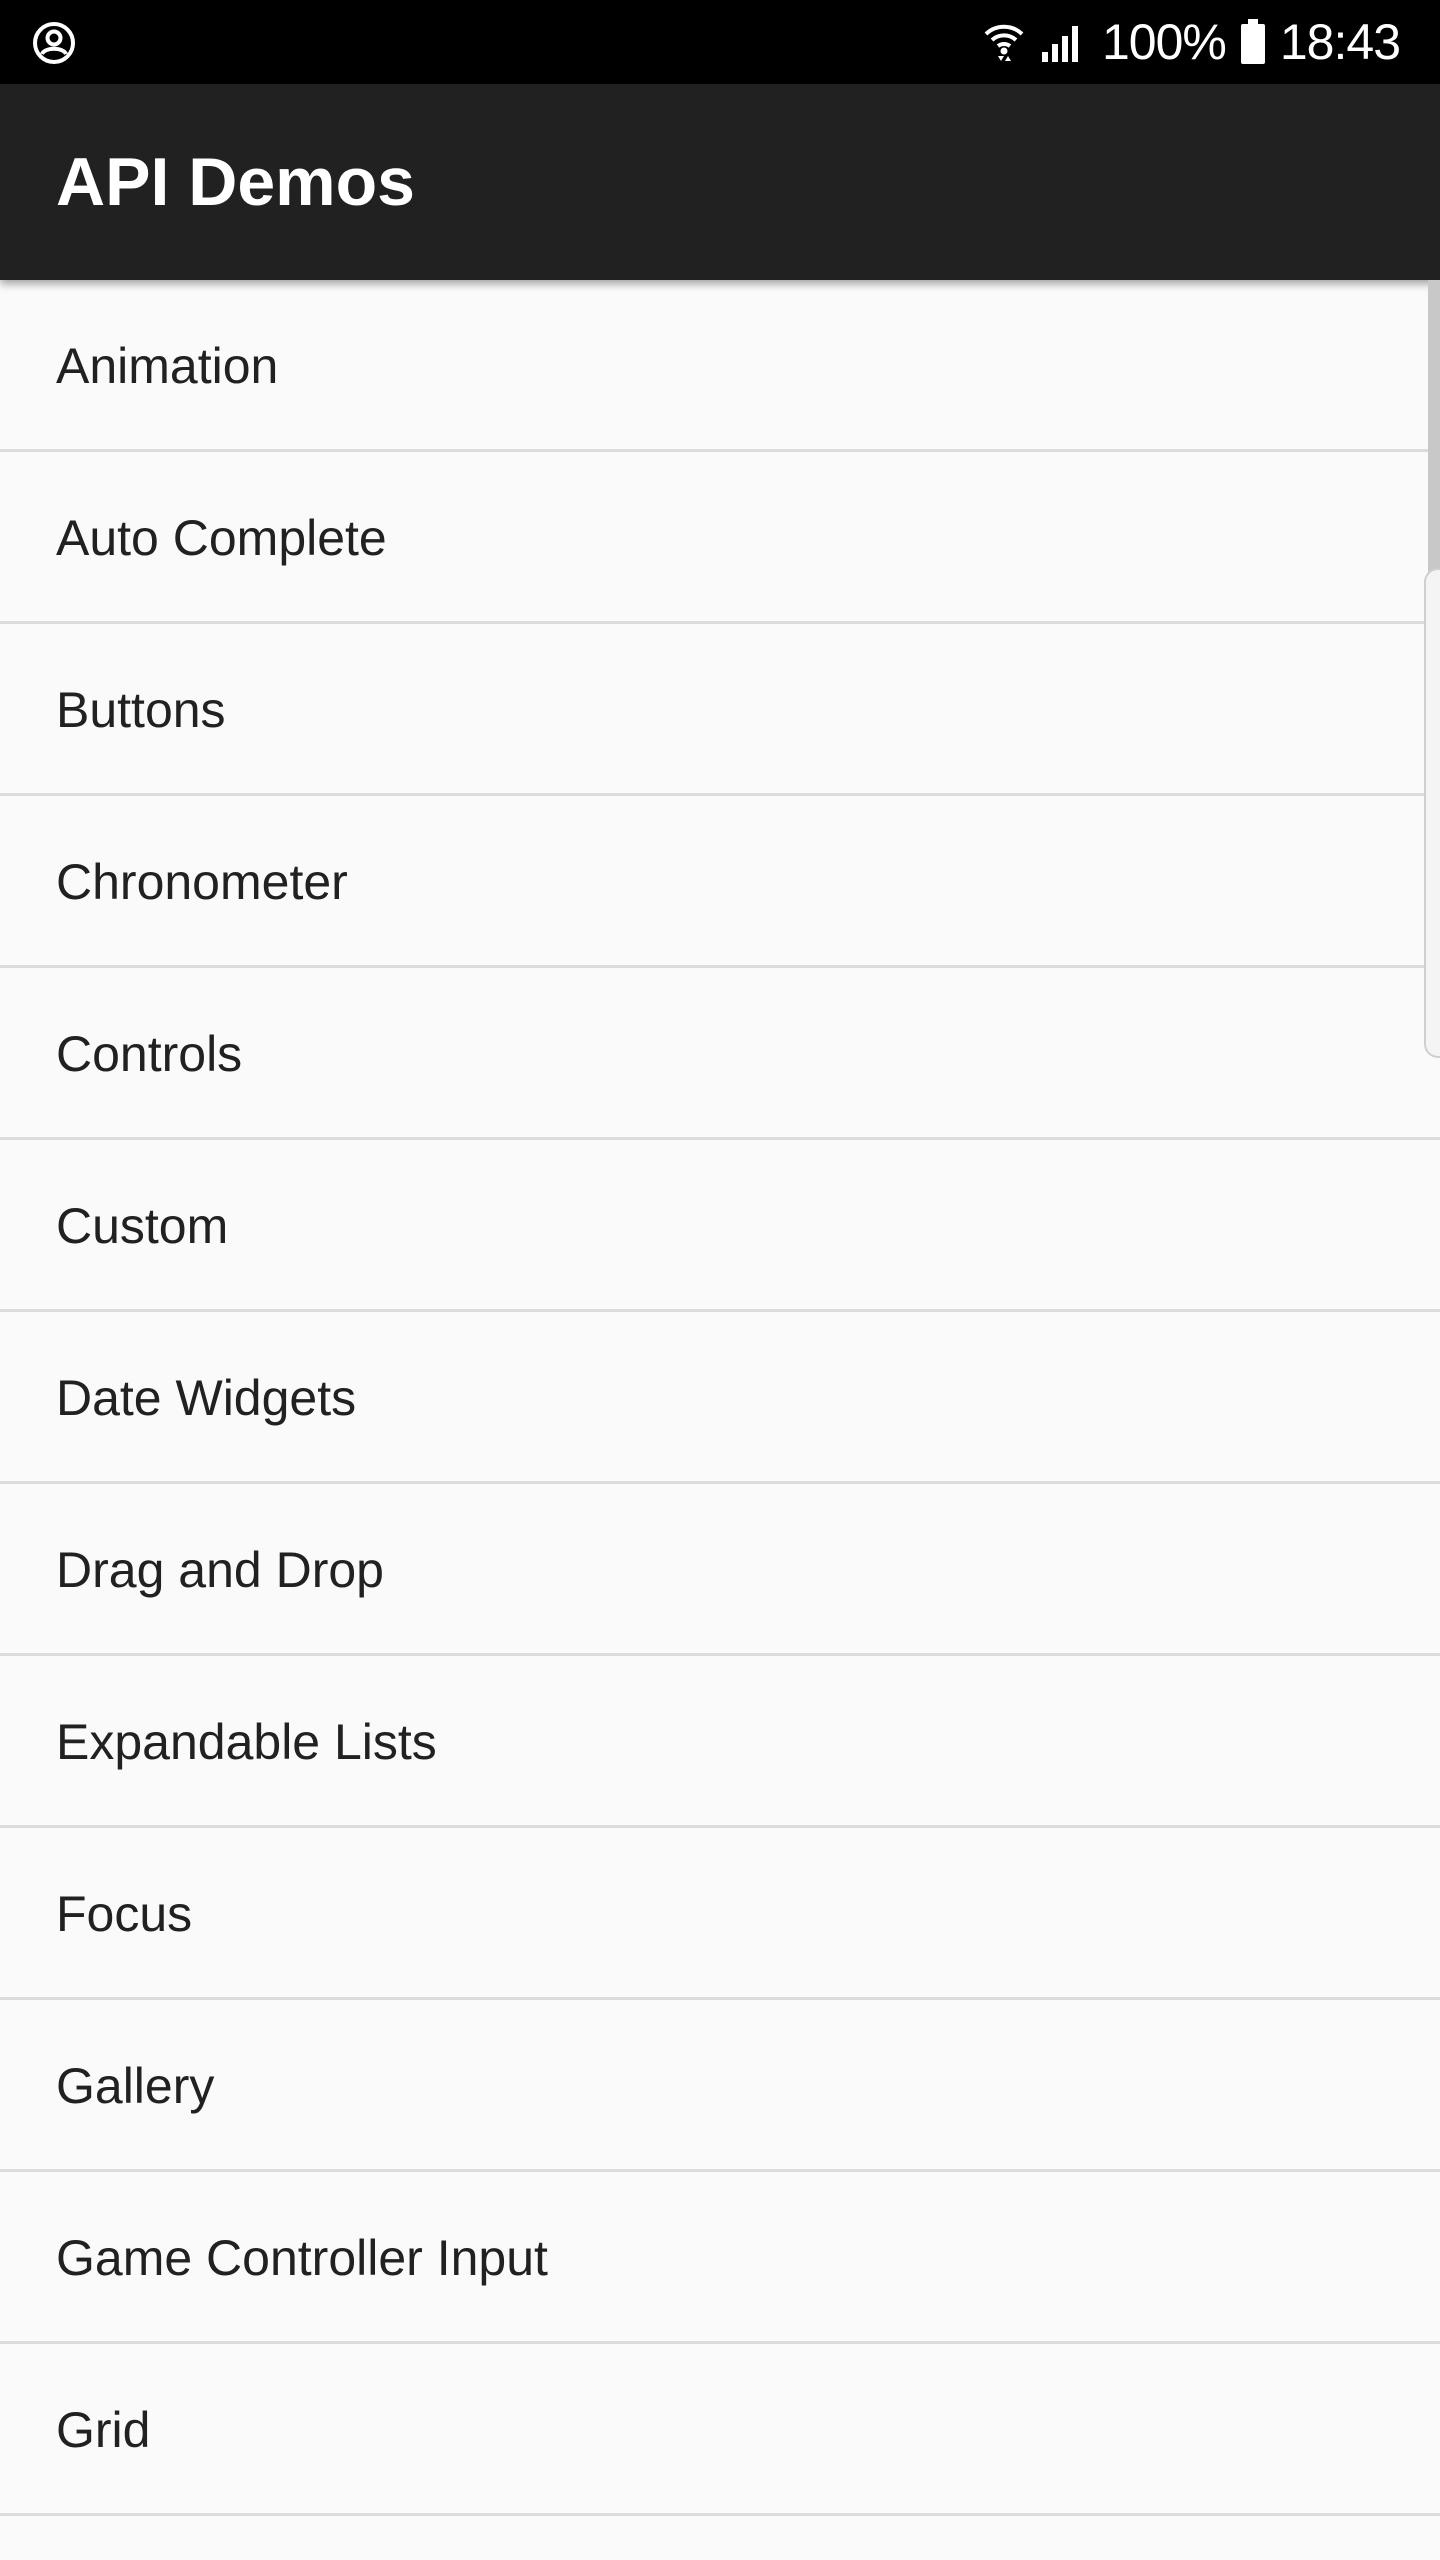  I want to click on status-bar: 100% 18:43, so click(720, 42).